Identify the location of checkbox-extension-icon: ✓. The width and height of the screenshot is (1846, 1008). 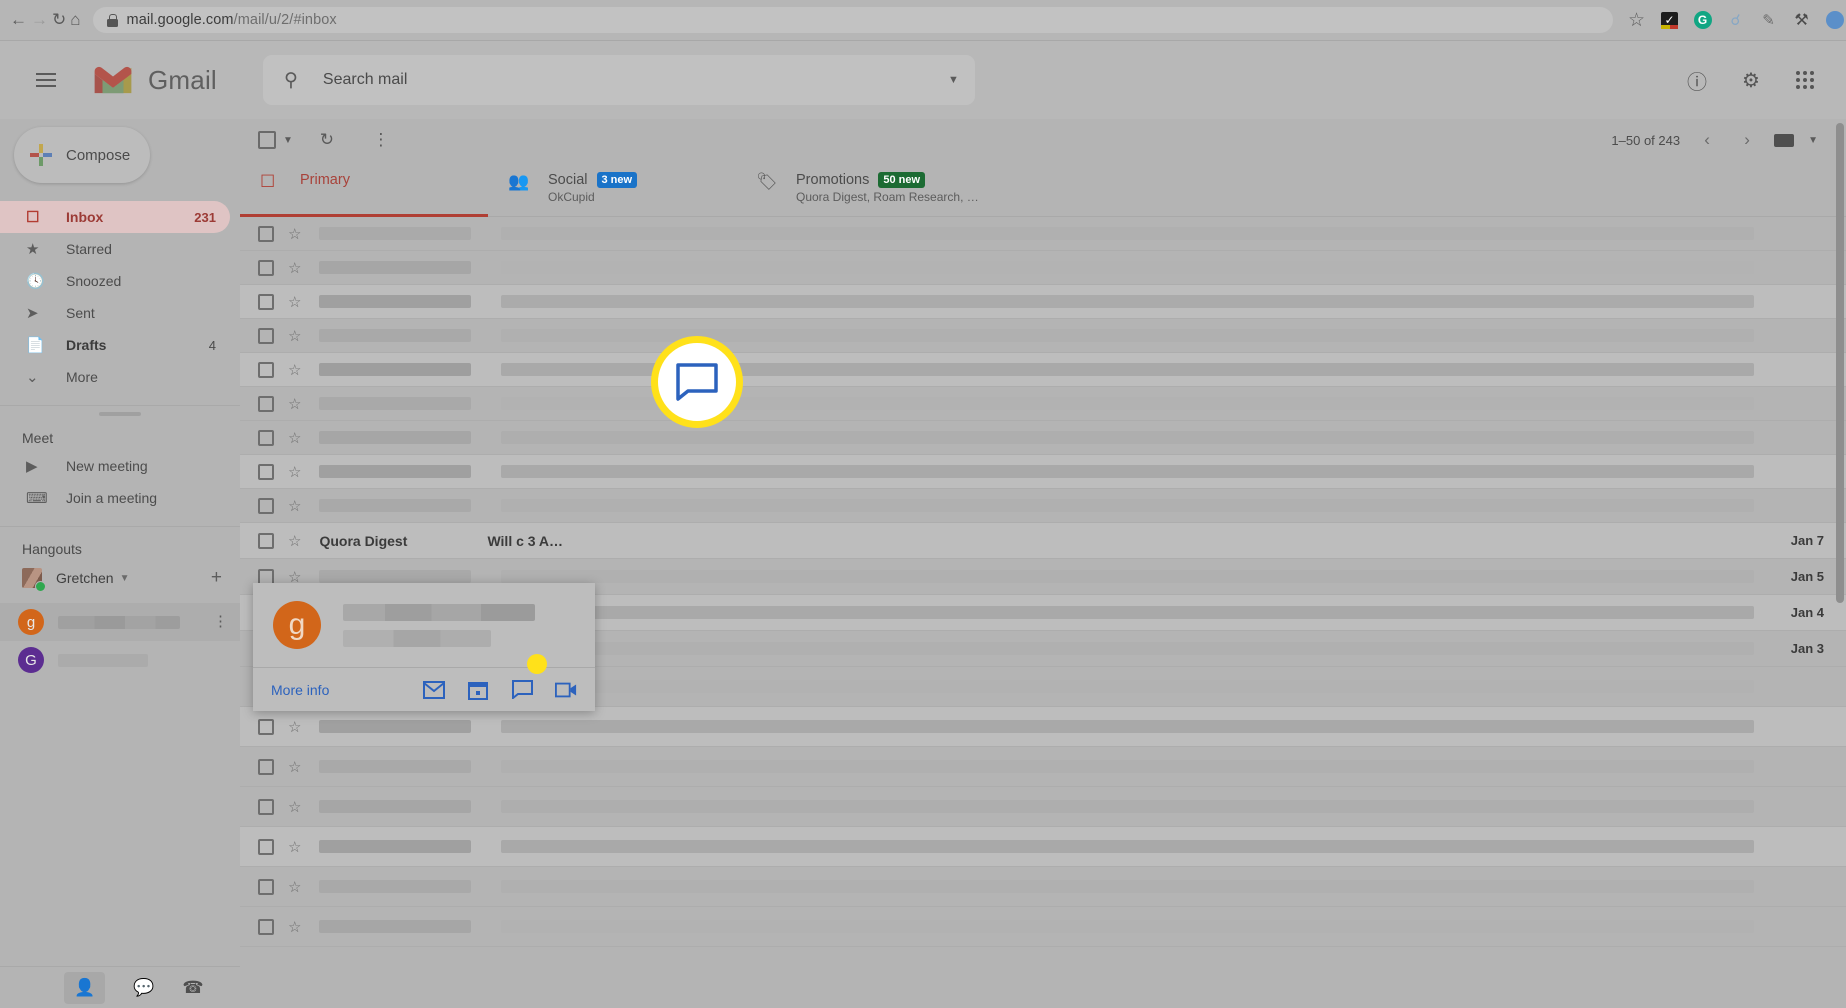
(1670, 20).